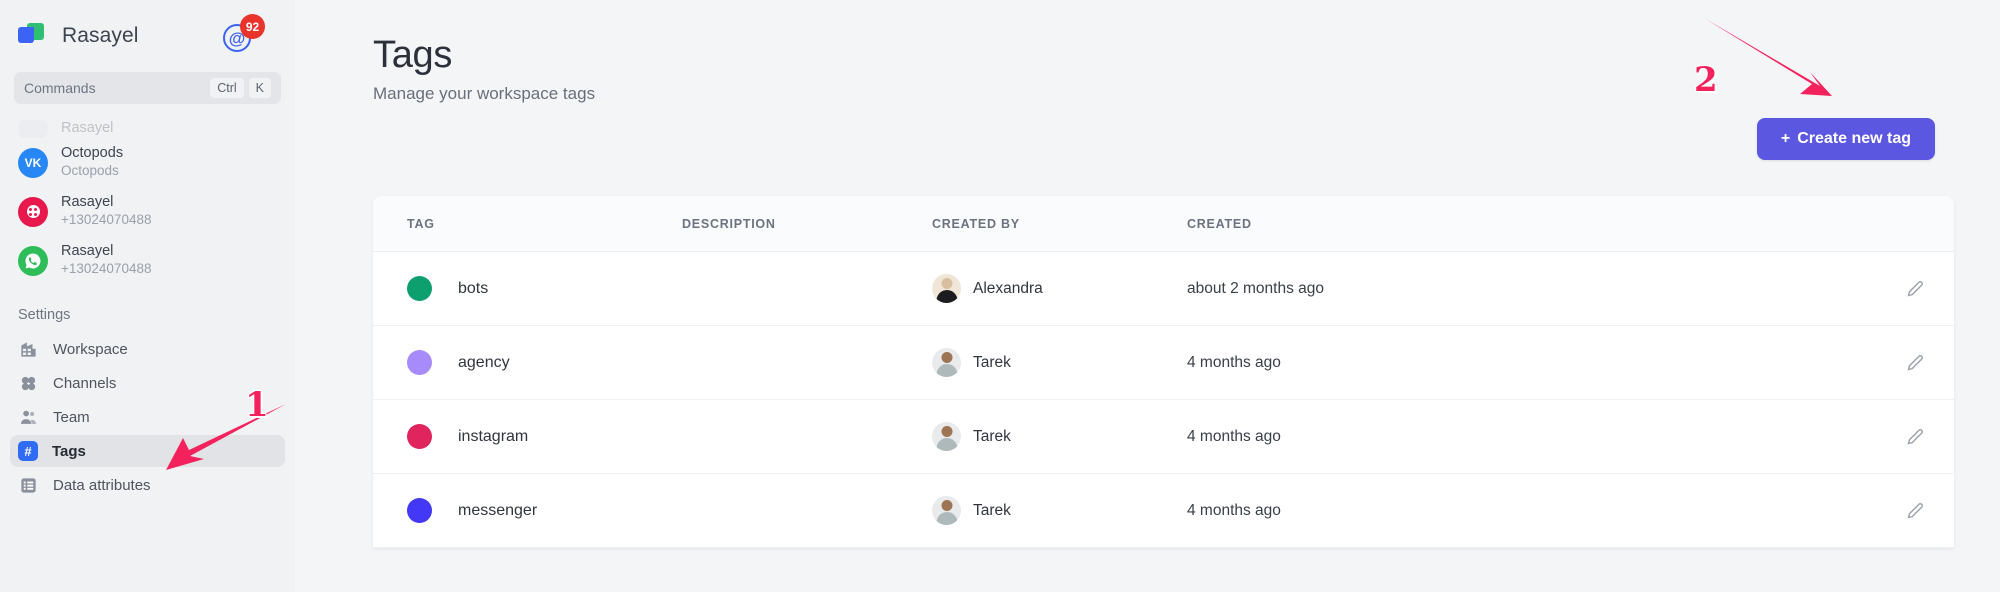 The image size is (2000, 592). Describe the element at coordinates (976, 223) in the screenshot. I see `column-header-created-by: CREATED BY` at that location.